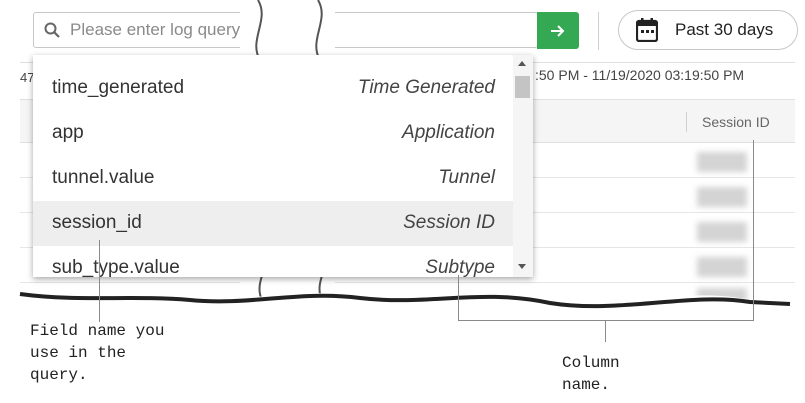 The width and height of the screenshot is (805, 403). Describe the element at coordinates (640, 75) in the screenshot. I see `range-text: :50 PM - 11/19/2020 03:19:50 PM` at that location.